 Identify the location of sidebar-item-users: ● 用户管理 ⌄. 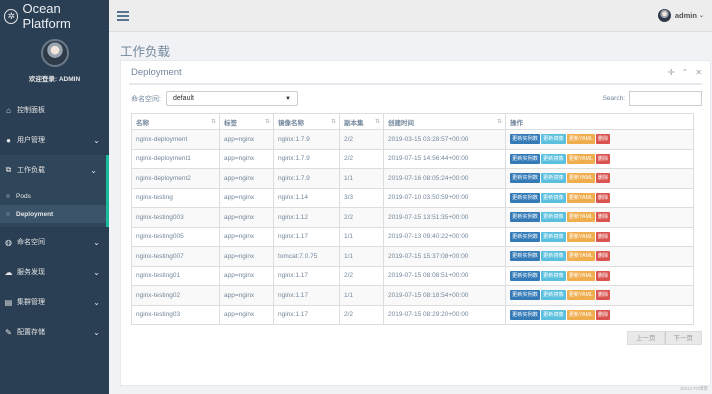
(54, 140).